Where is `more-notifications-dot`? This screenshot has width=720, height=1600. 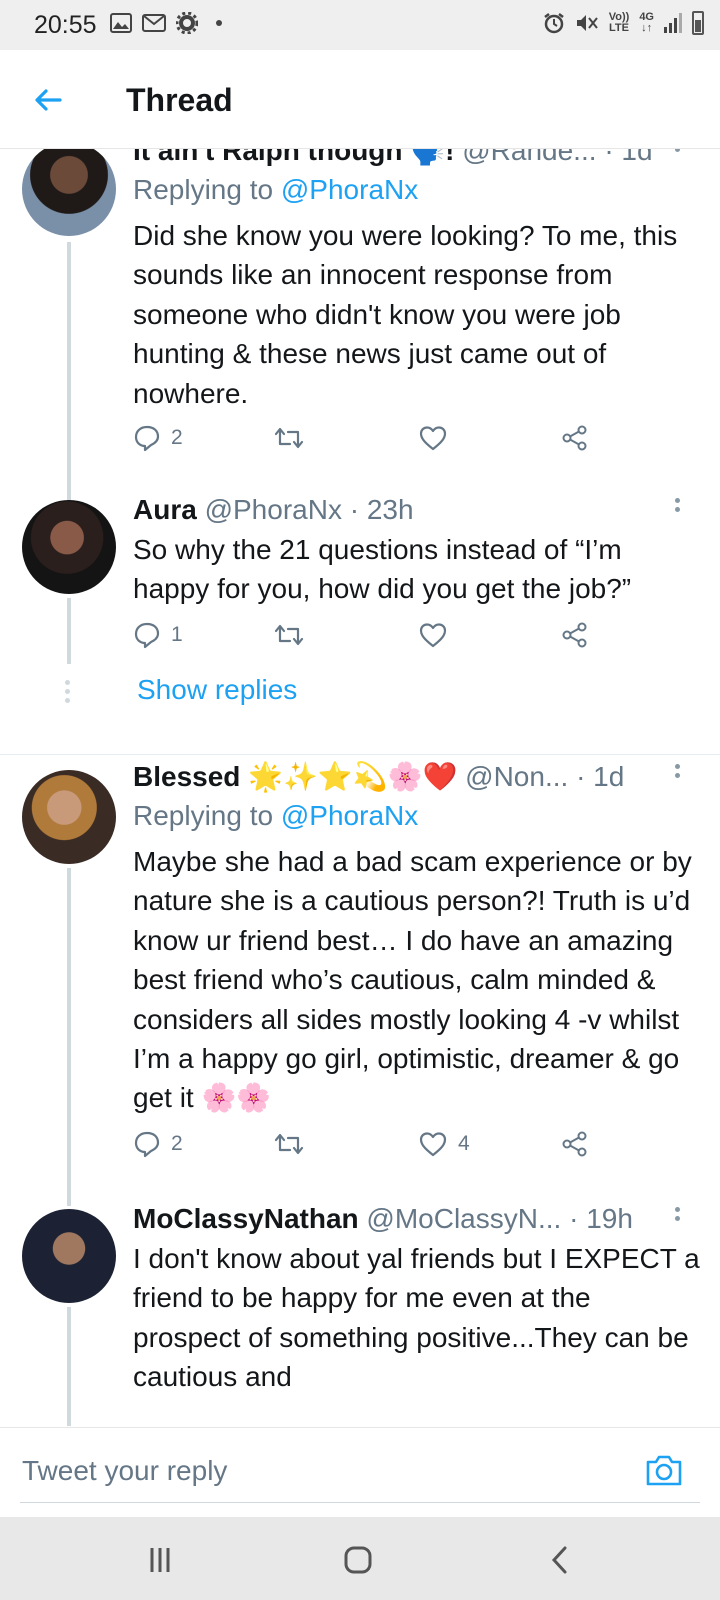 more-notifications-dot is located at coordinates (219, 23).